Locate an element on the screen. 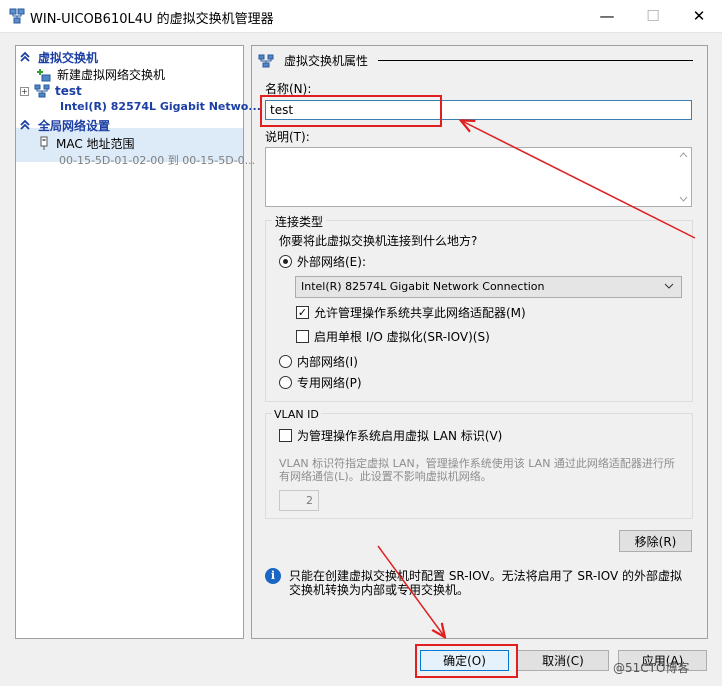 This screenshot has height=686, width=722. watermark: @51CTO博客 is located at coordinates (651, 668).